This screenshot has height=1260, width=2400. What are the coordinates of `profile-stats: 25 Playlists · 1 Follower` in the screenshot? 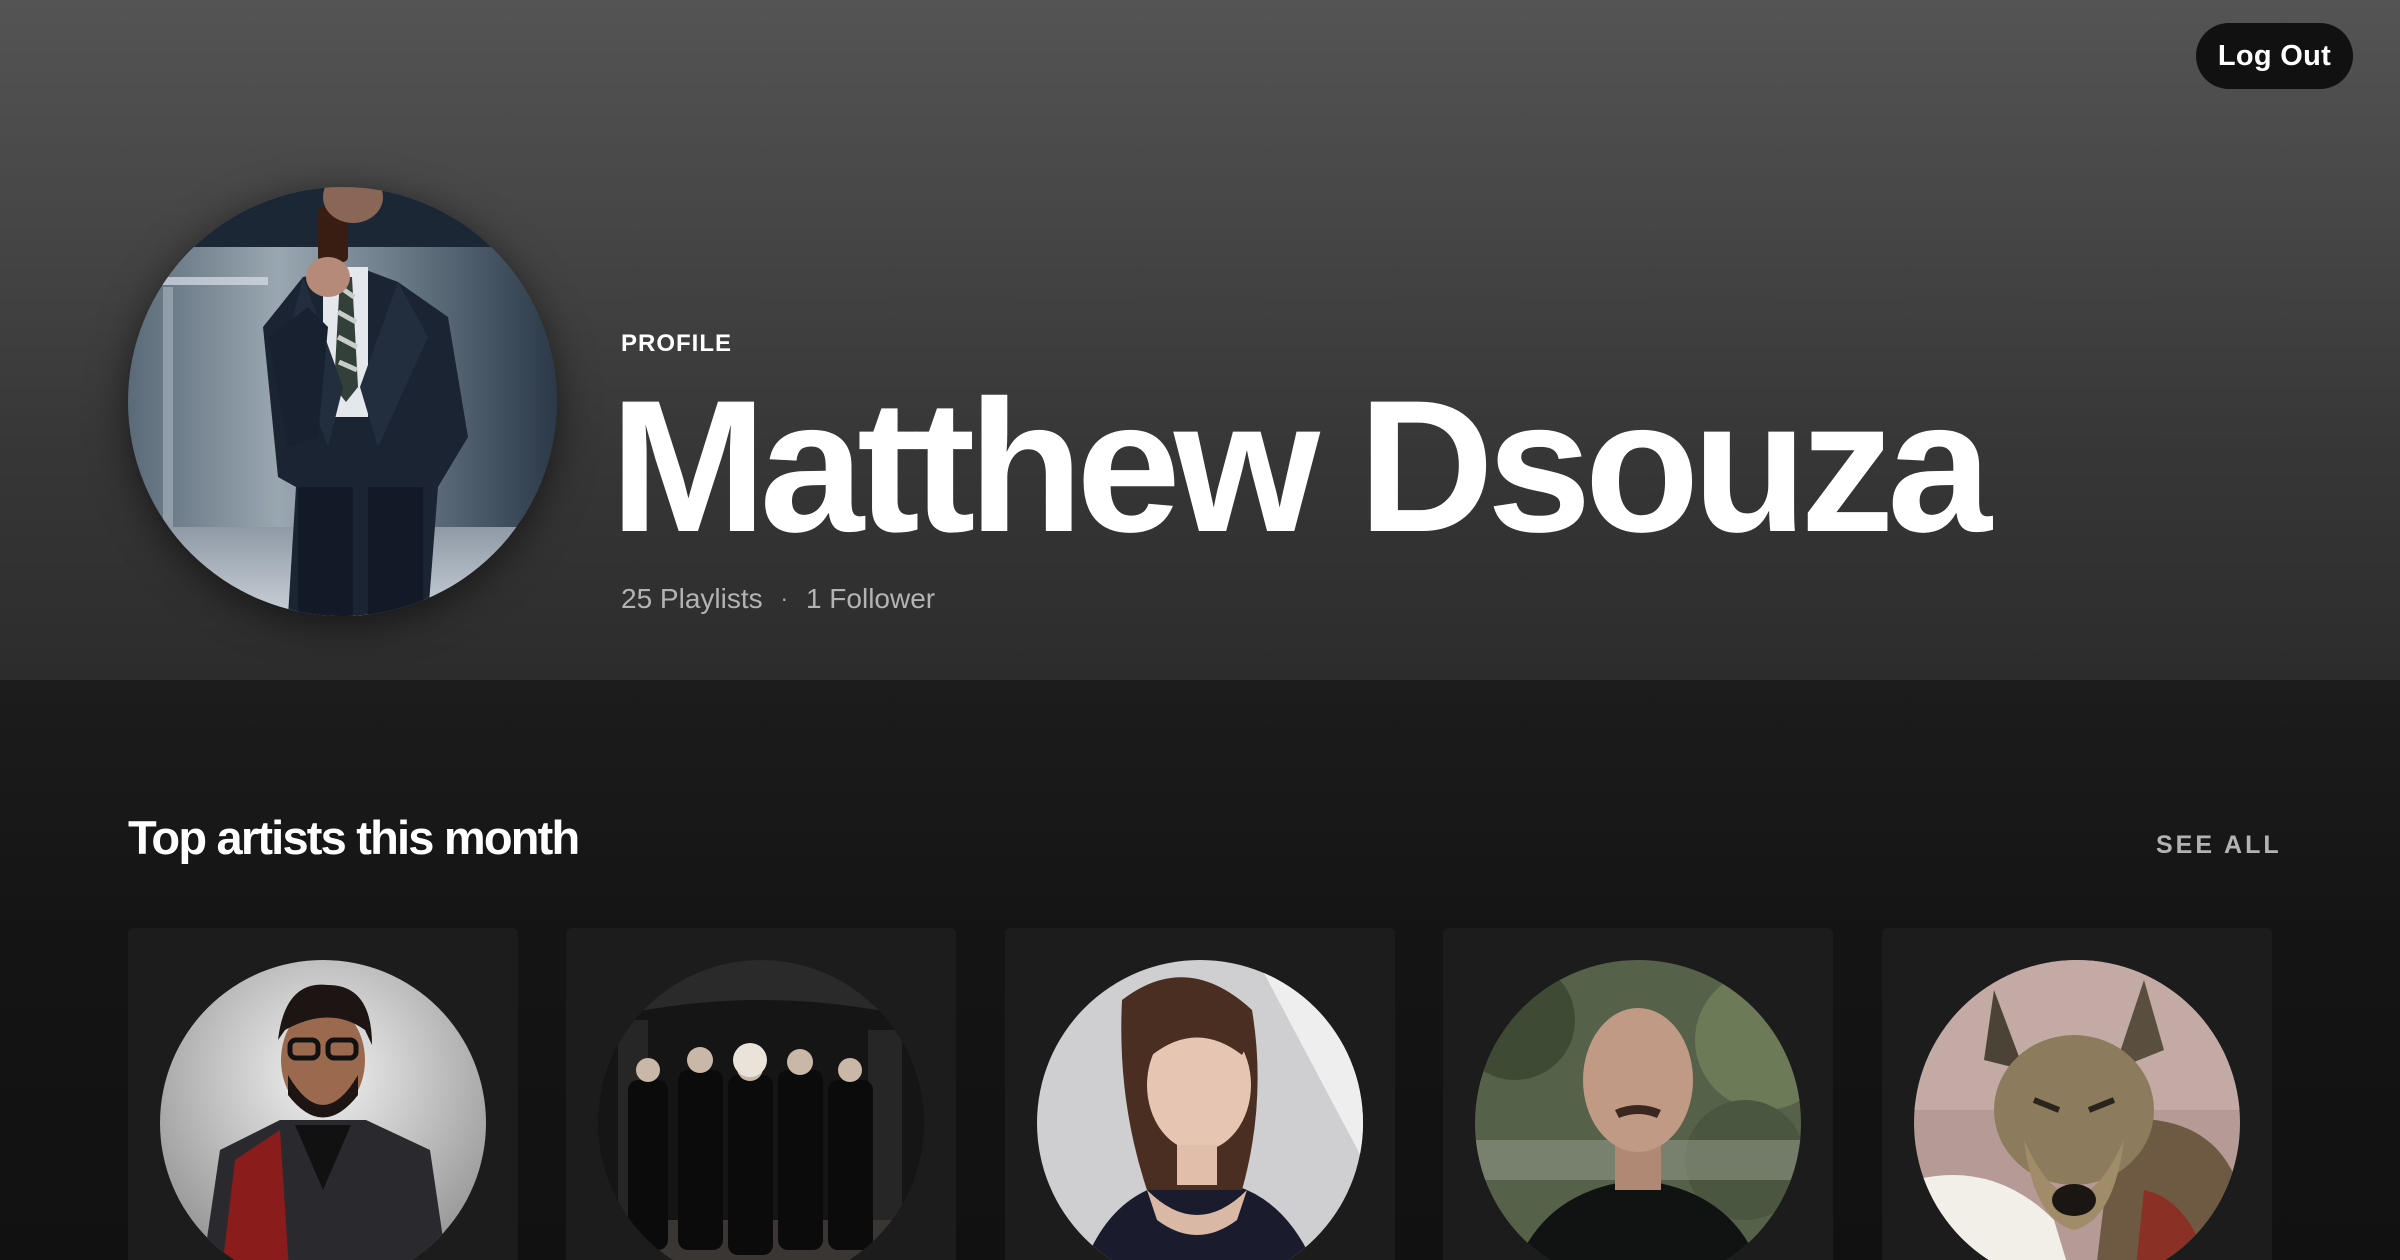 It's located at (778, 599).